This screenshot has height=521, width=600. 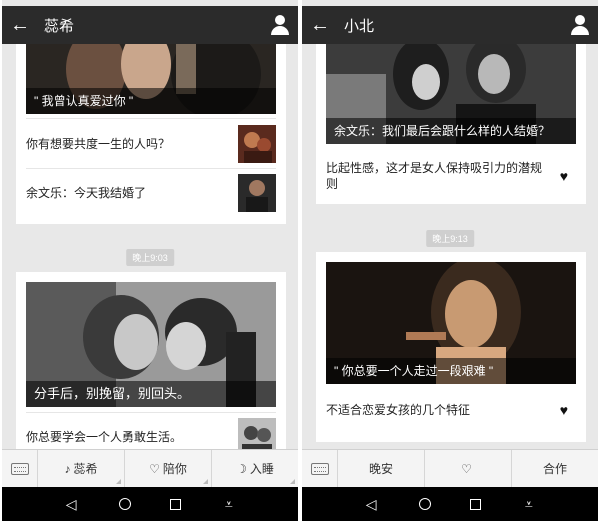 I want to click on article-cover-caption: " 你总要一个人走过一段艰难 ", so click(x=451, y=371).